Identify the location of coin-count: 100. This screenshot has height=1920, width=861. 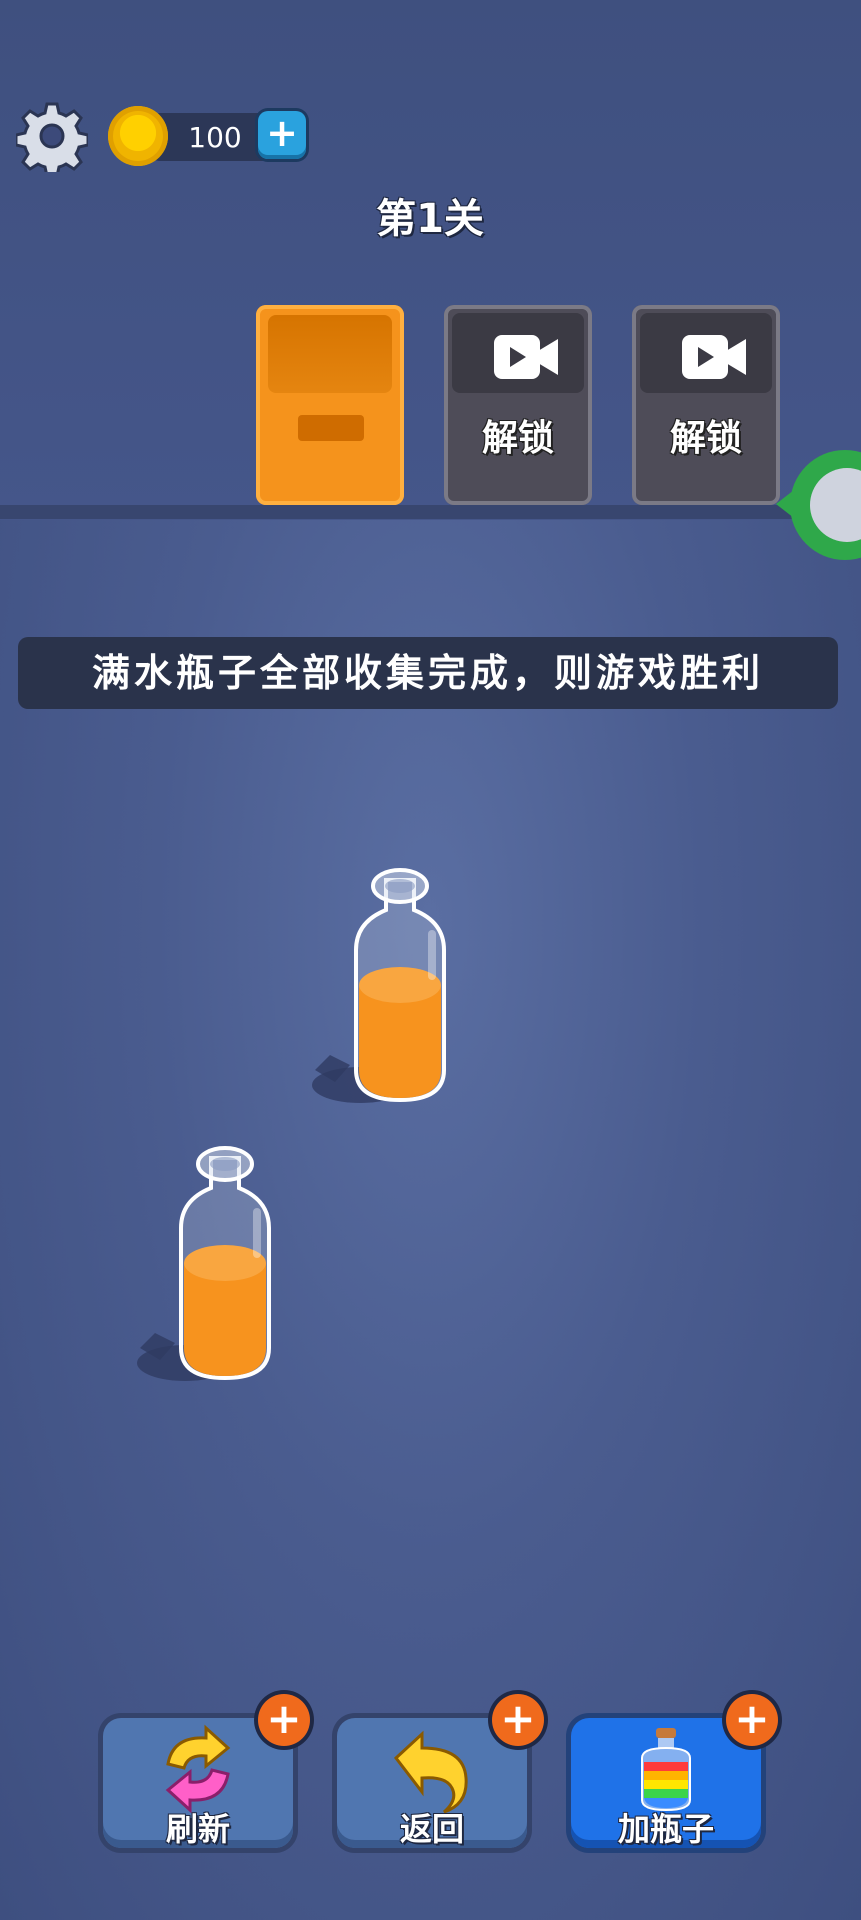
(215, 137).